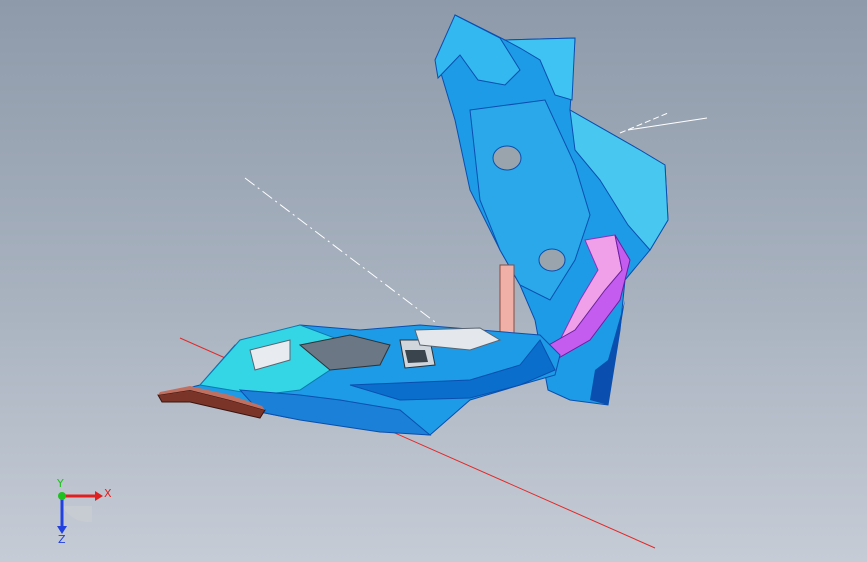  I want to click on x-axis-arrowhead, so click(99, 496).